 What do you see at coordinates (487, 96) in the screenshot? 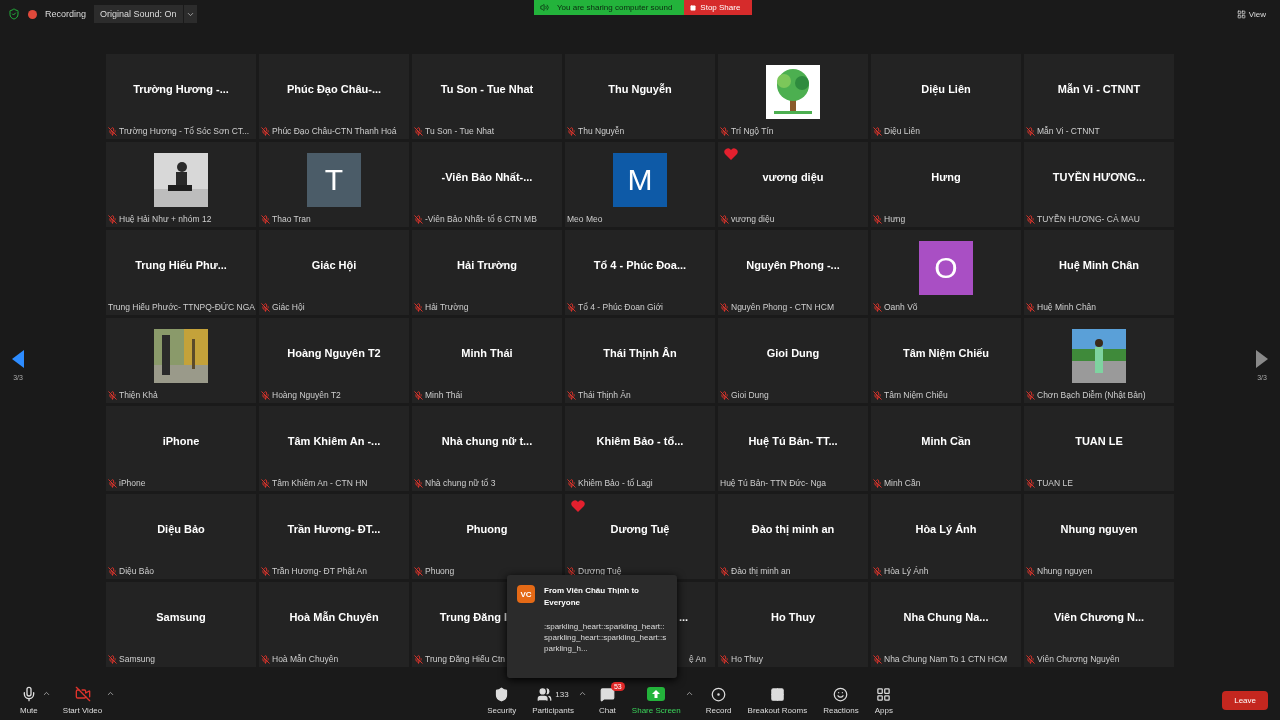
I see `video-tile: Tu Son - Tue Nhat Tu Son - Tue Nhat` at bounding box center [487, 96].